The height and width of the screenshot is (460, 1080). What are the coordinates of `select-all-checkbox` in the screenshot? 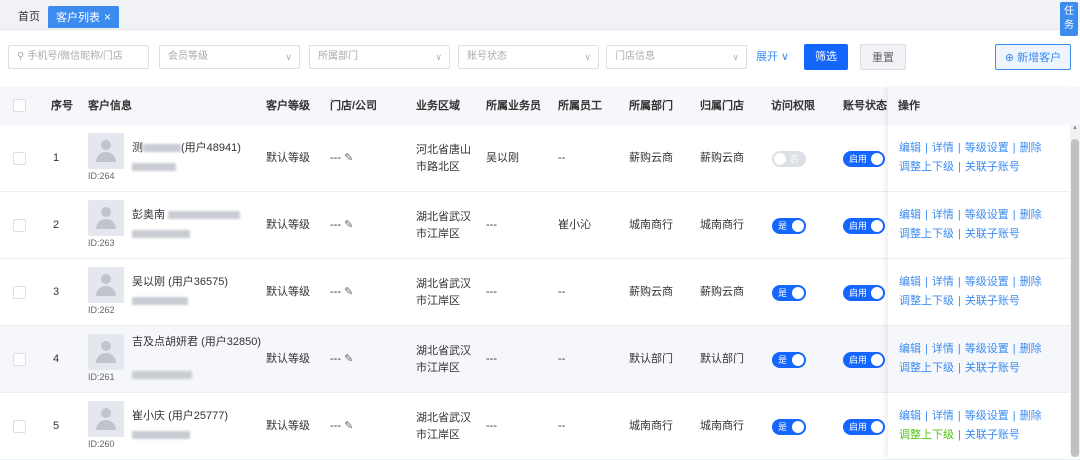 It's located at (19, 105).